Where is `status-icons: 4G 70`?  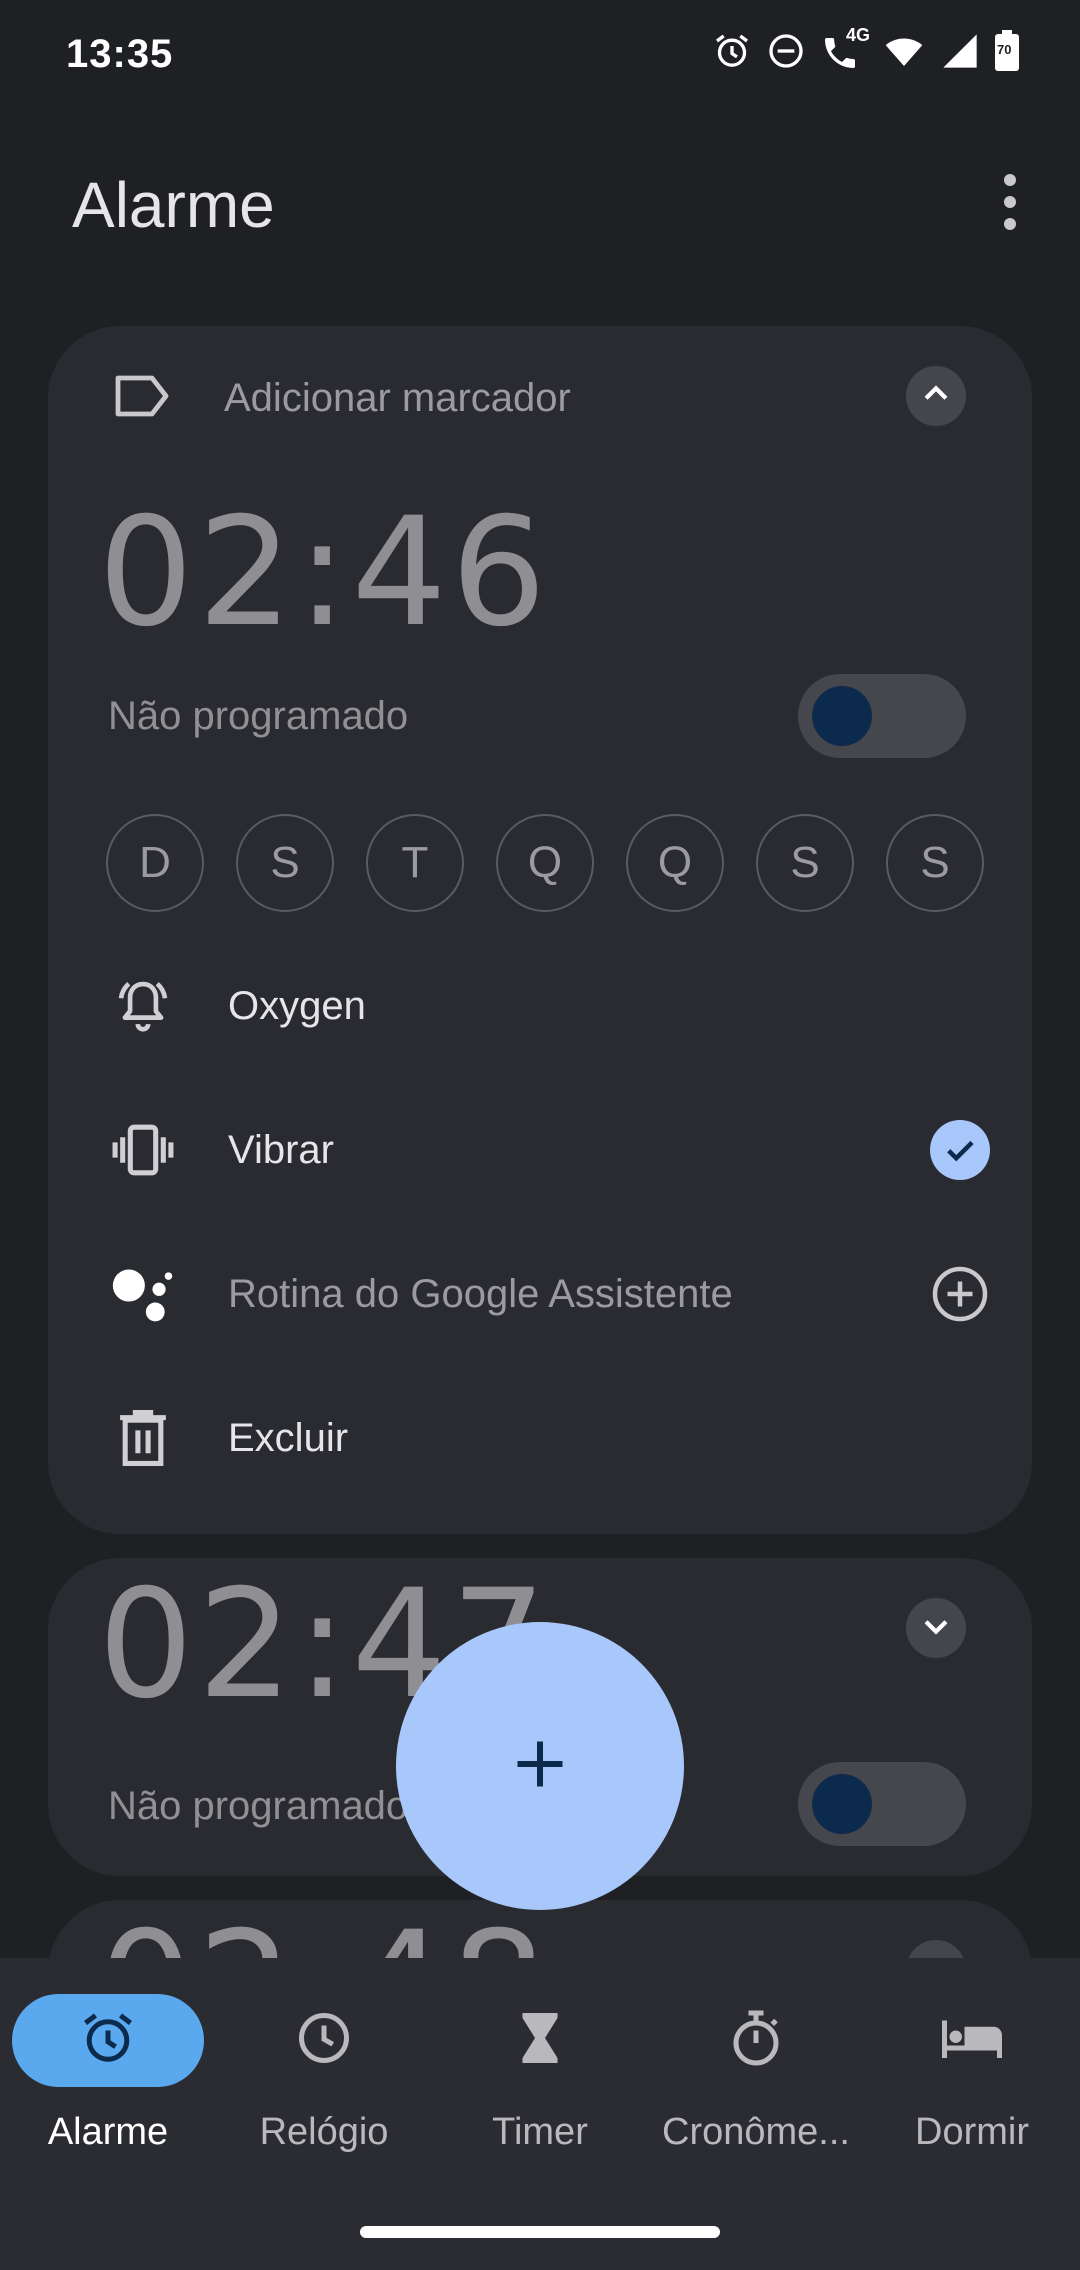
status-icons: 4G 70 is located at coordinates (866, 48).